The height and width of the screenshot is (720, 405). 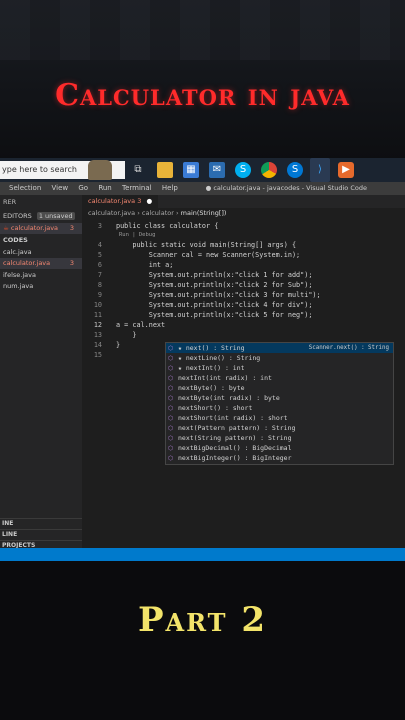 What do you see at coordinates (217, 170) in the screenshot?
I see `mail-icon: ✉` at bounding box center [217, 170].